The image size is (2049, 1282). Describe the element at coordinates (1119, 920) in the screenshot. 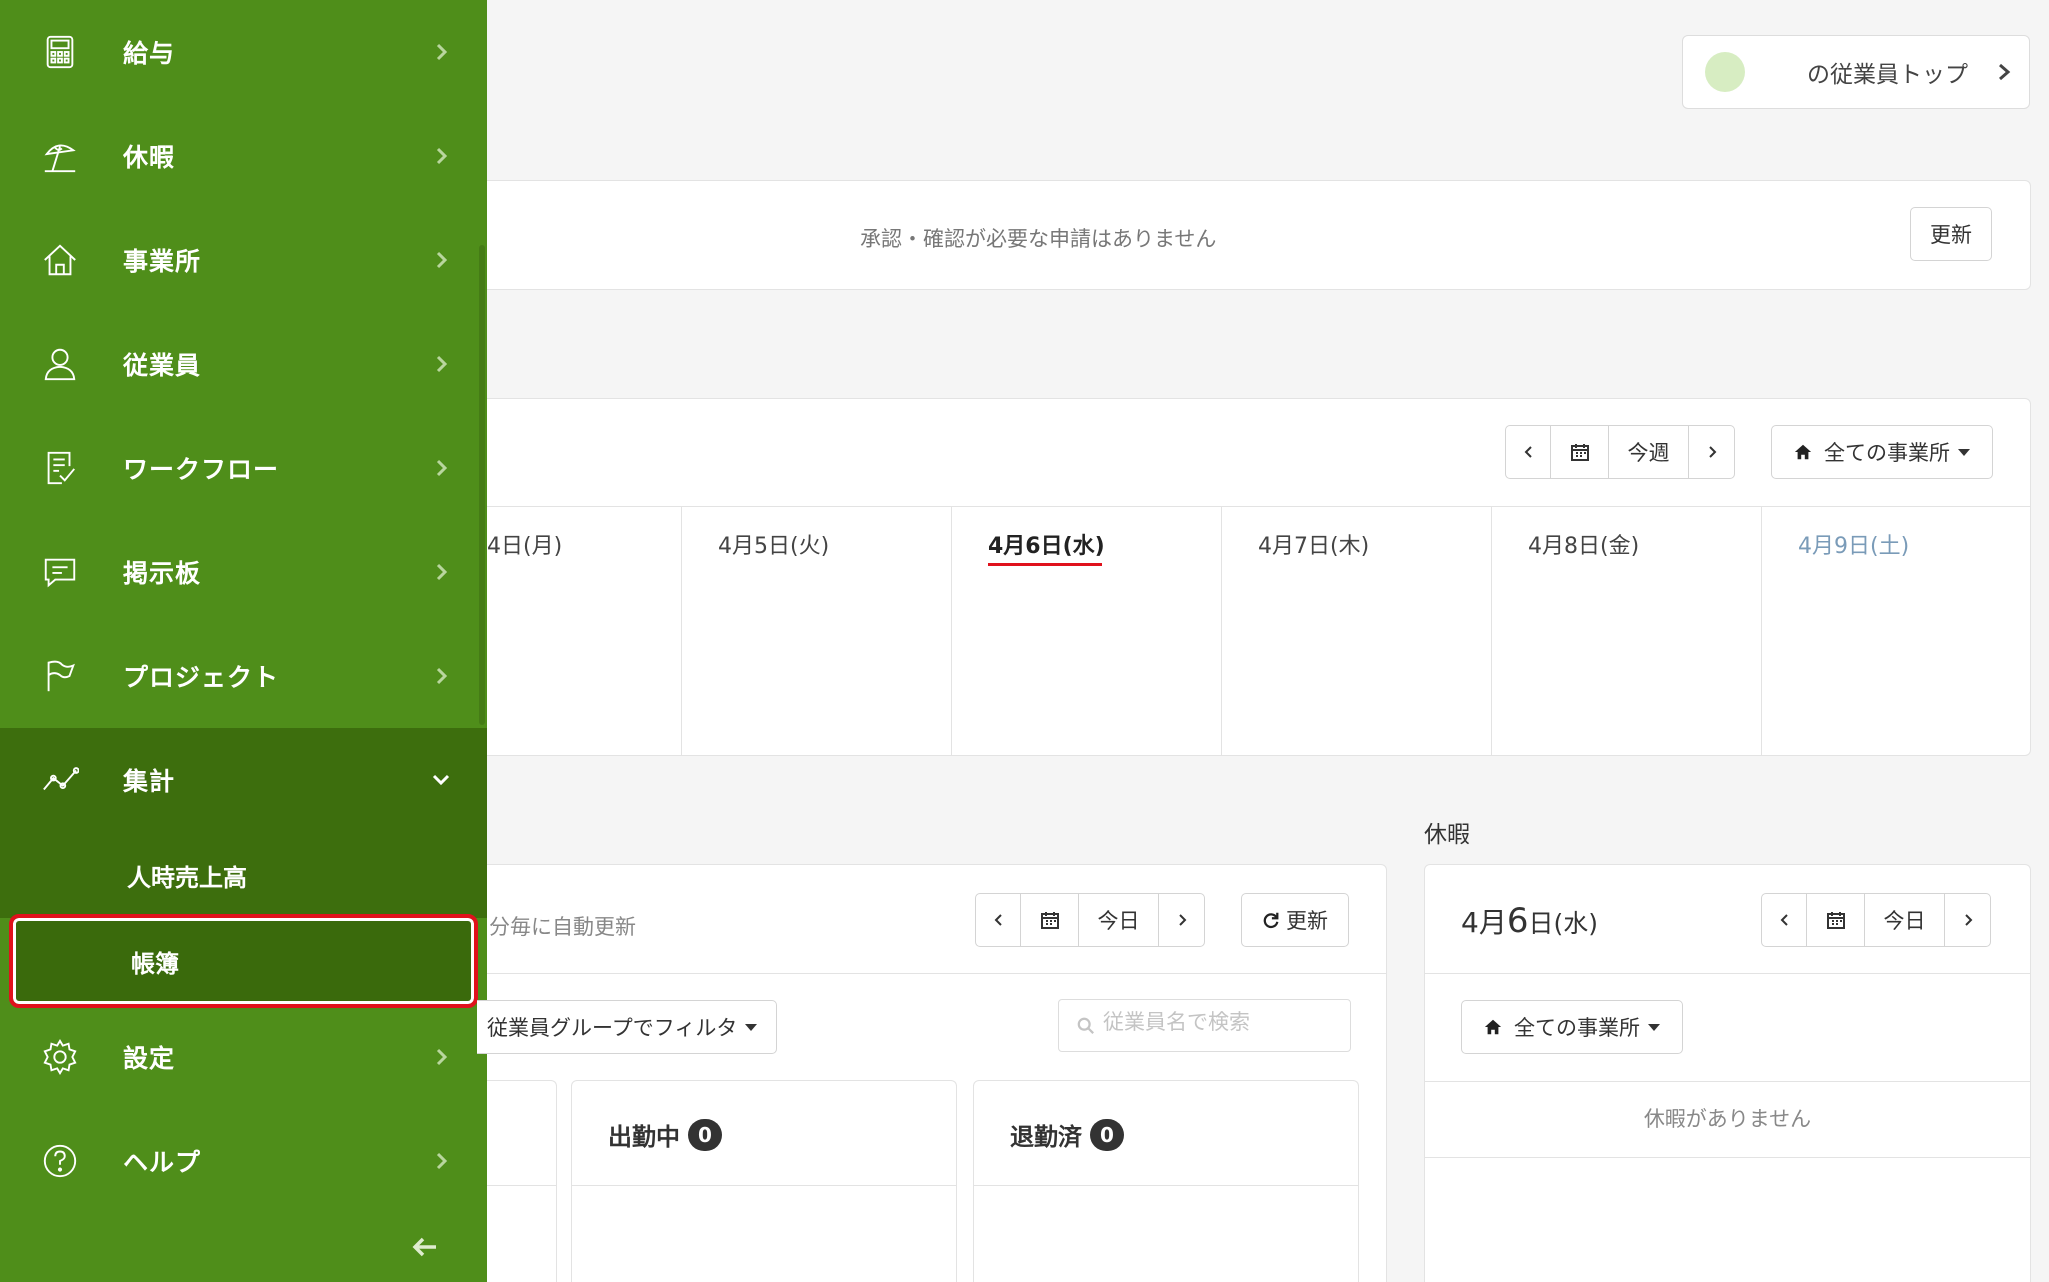

I see `today-button: 今日` at that location.